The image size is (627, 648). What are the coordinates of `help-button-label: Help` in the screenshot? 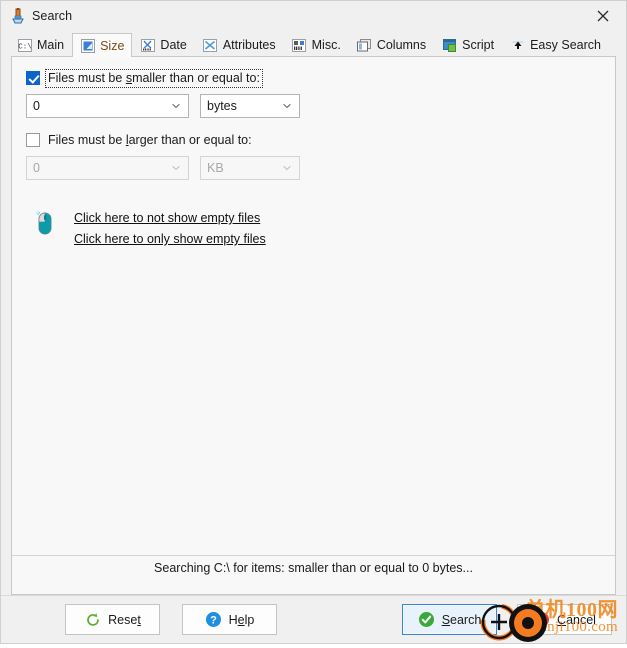 It's located at (242, 620).